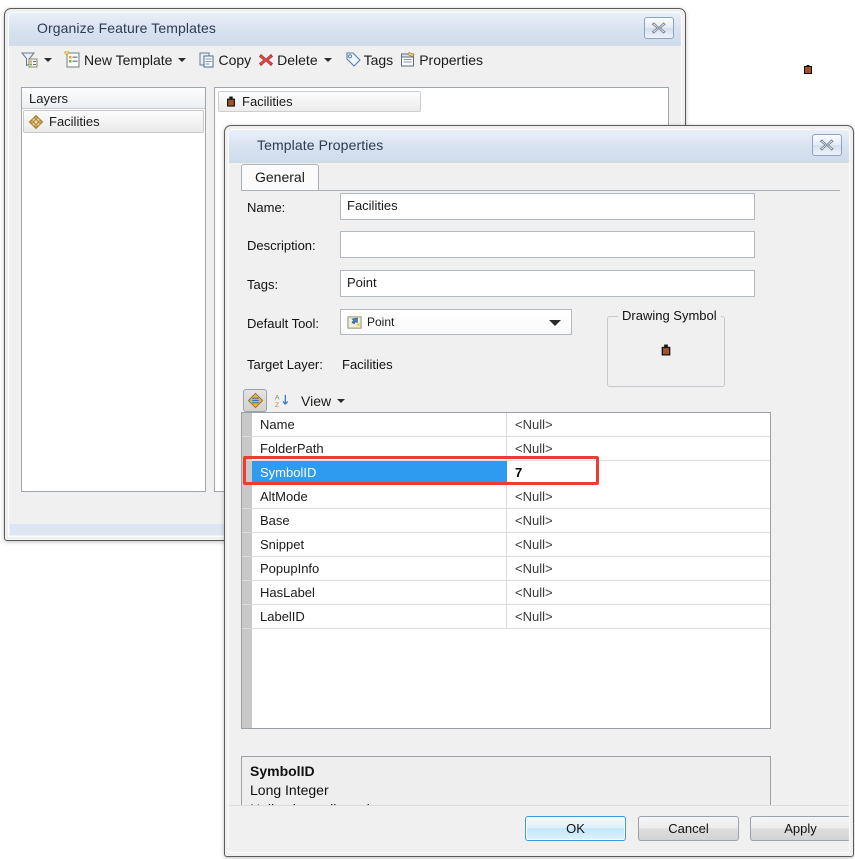 This screenshot has height=859, width=855. I want to click on new-template-label: New Template, so click(128, 60).